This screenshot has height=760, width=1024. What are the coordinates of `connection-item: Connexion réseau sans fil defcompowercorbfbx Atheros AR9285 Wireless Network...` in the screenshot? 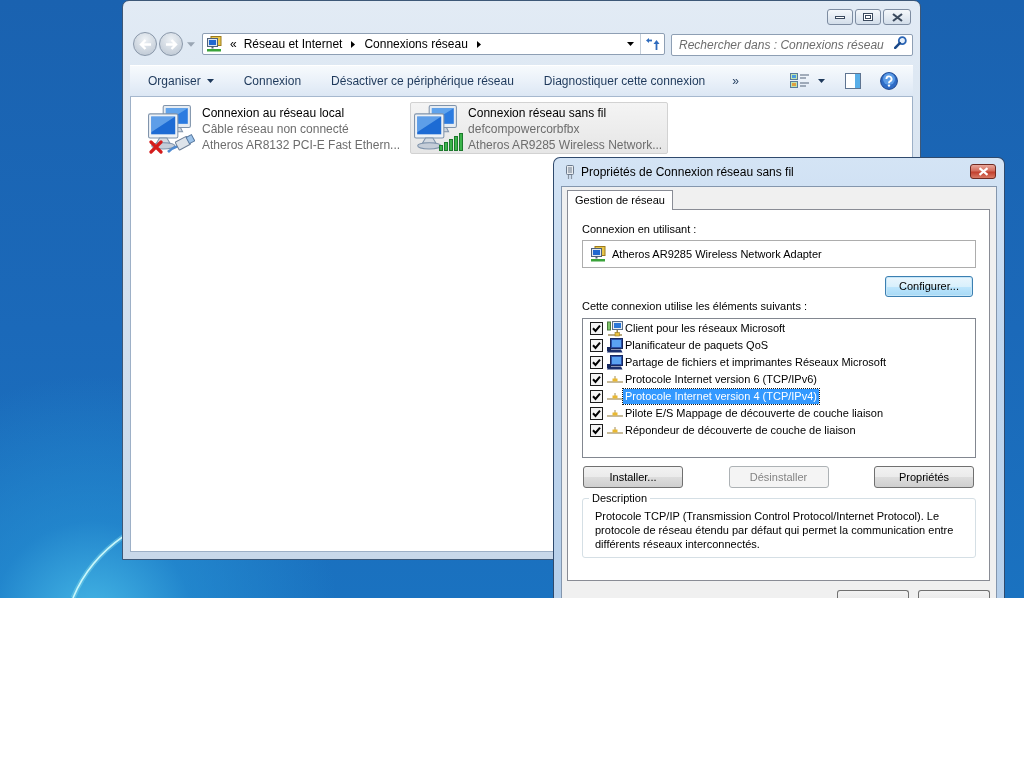 It's located at (539, 128).